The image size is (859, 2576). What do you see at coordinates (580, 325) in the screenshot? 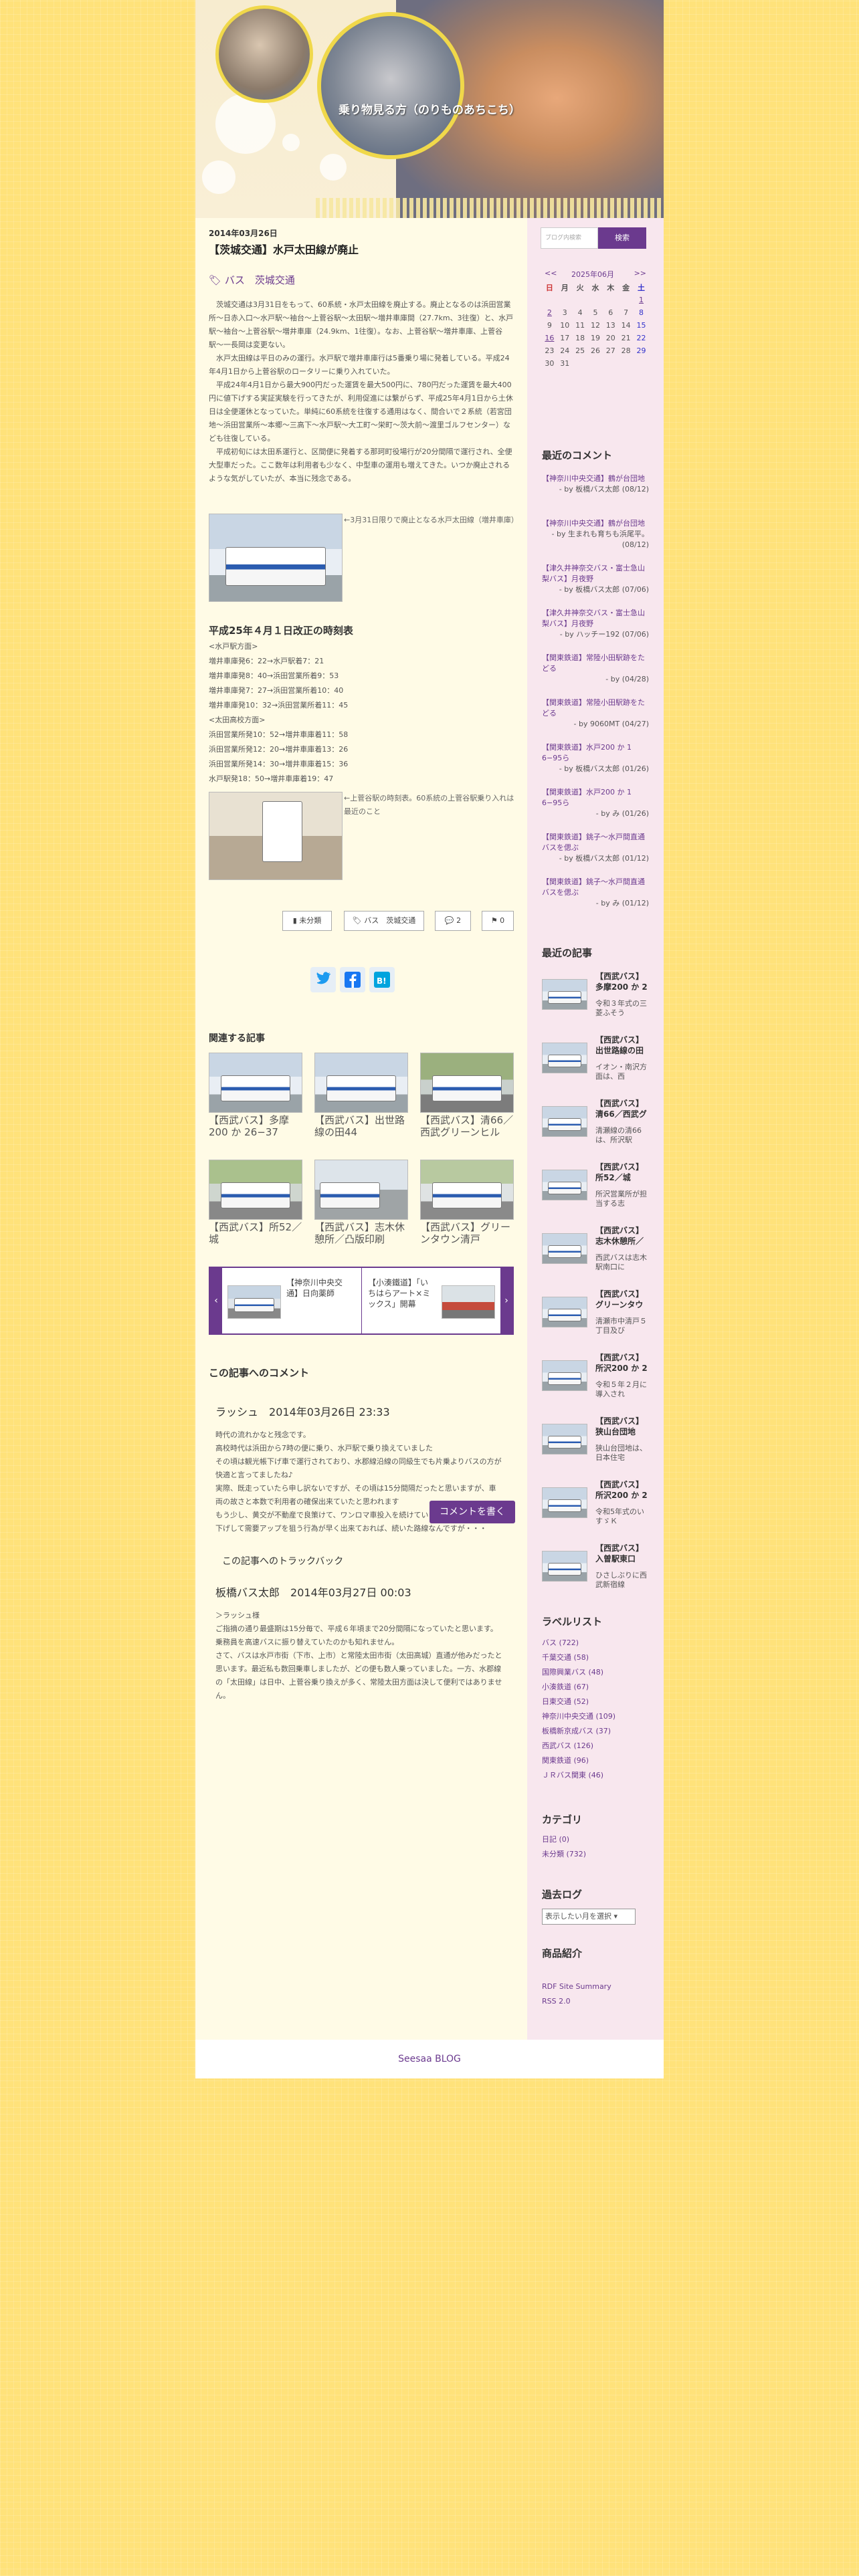
I see `calendar-day: 11` at bounding box center [580, 325].